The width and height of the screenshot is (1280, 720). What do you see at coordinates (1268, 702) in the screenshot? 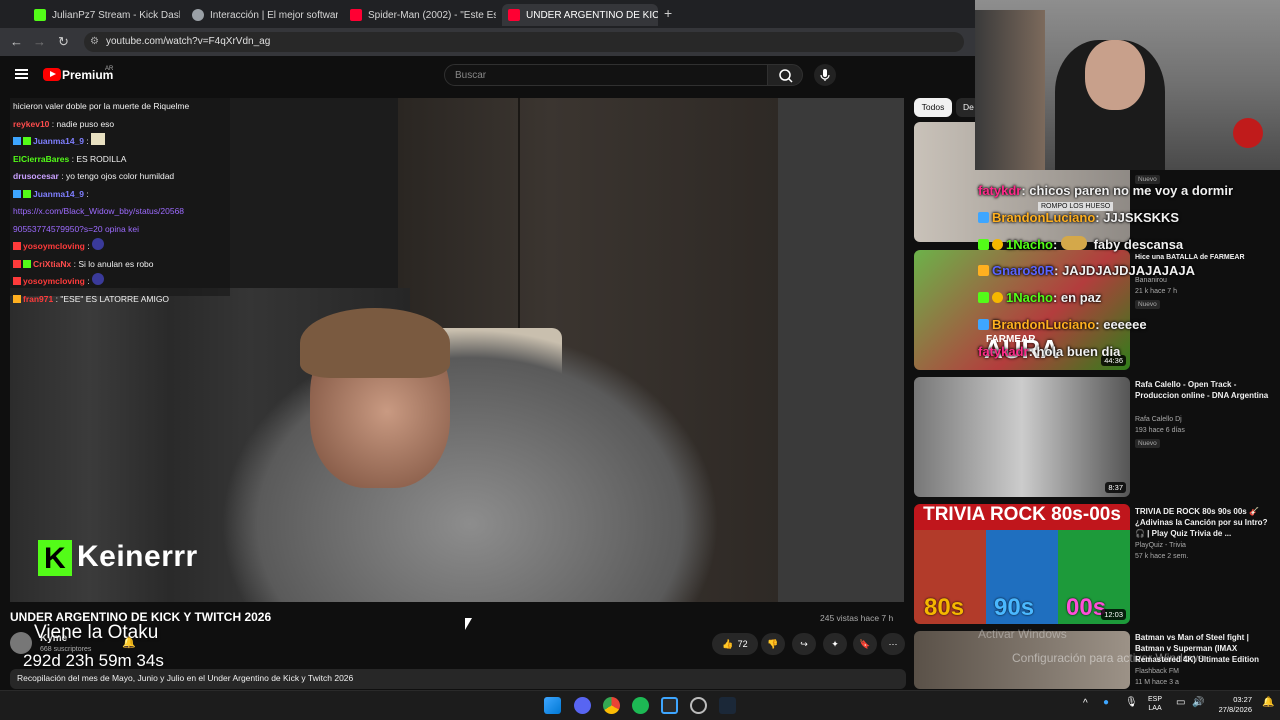
I see `notifications-icon: 🔔` at bounding box center [1268, 702].